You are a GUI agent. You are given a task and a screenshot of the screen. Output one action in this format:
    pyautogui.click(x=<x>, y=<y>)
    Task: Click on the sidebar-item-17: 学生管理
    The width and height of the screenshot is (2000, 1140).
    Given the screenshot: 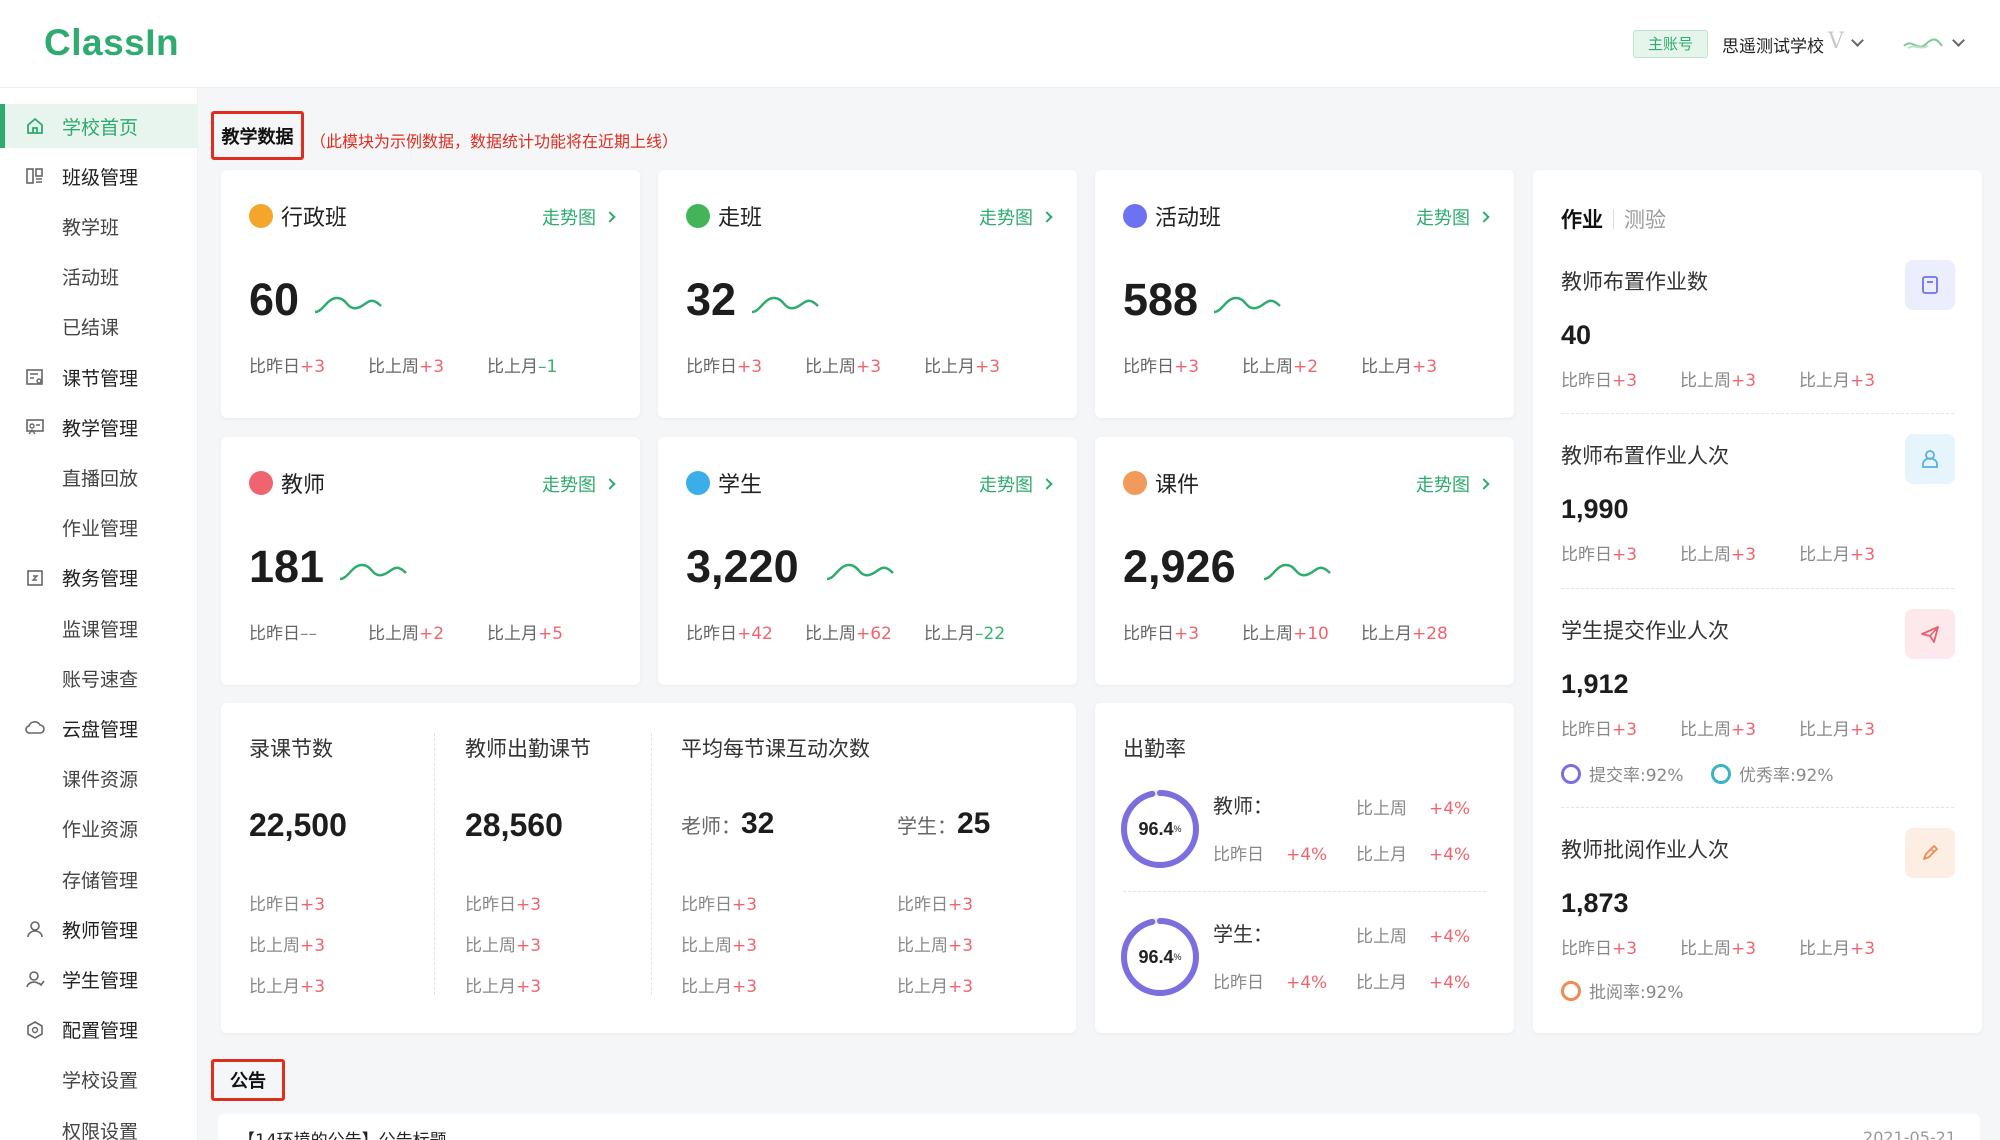 What is the action you would take?
    pyautogui.click(x=99, y=979)
    